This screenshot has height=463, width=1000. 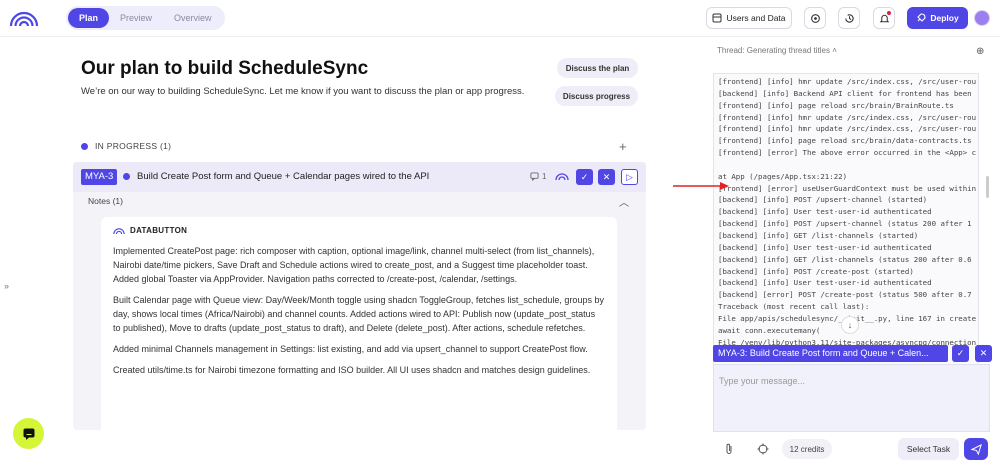 I want to click on history-button, so click(x=849, y=18).